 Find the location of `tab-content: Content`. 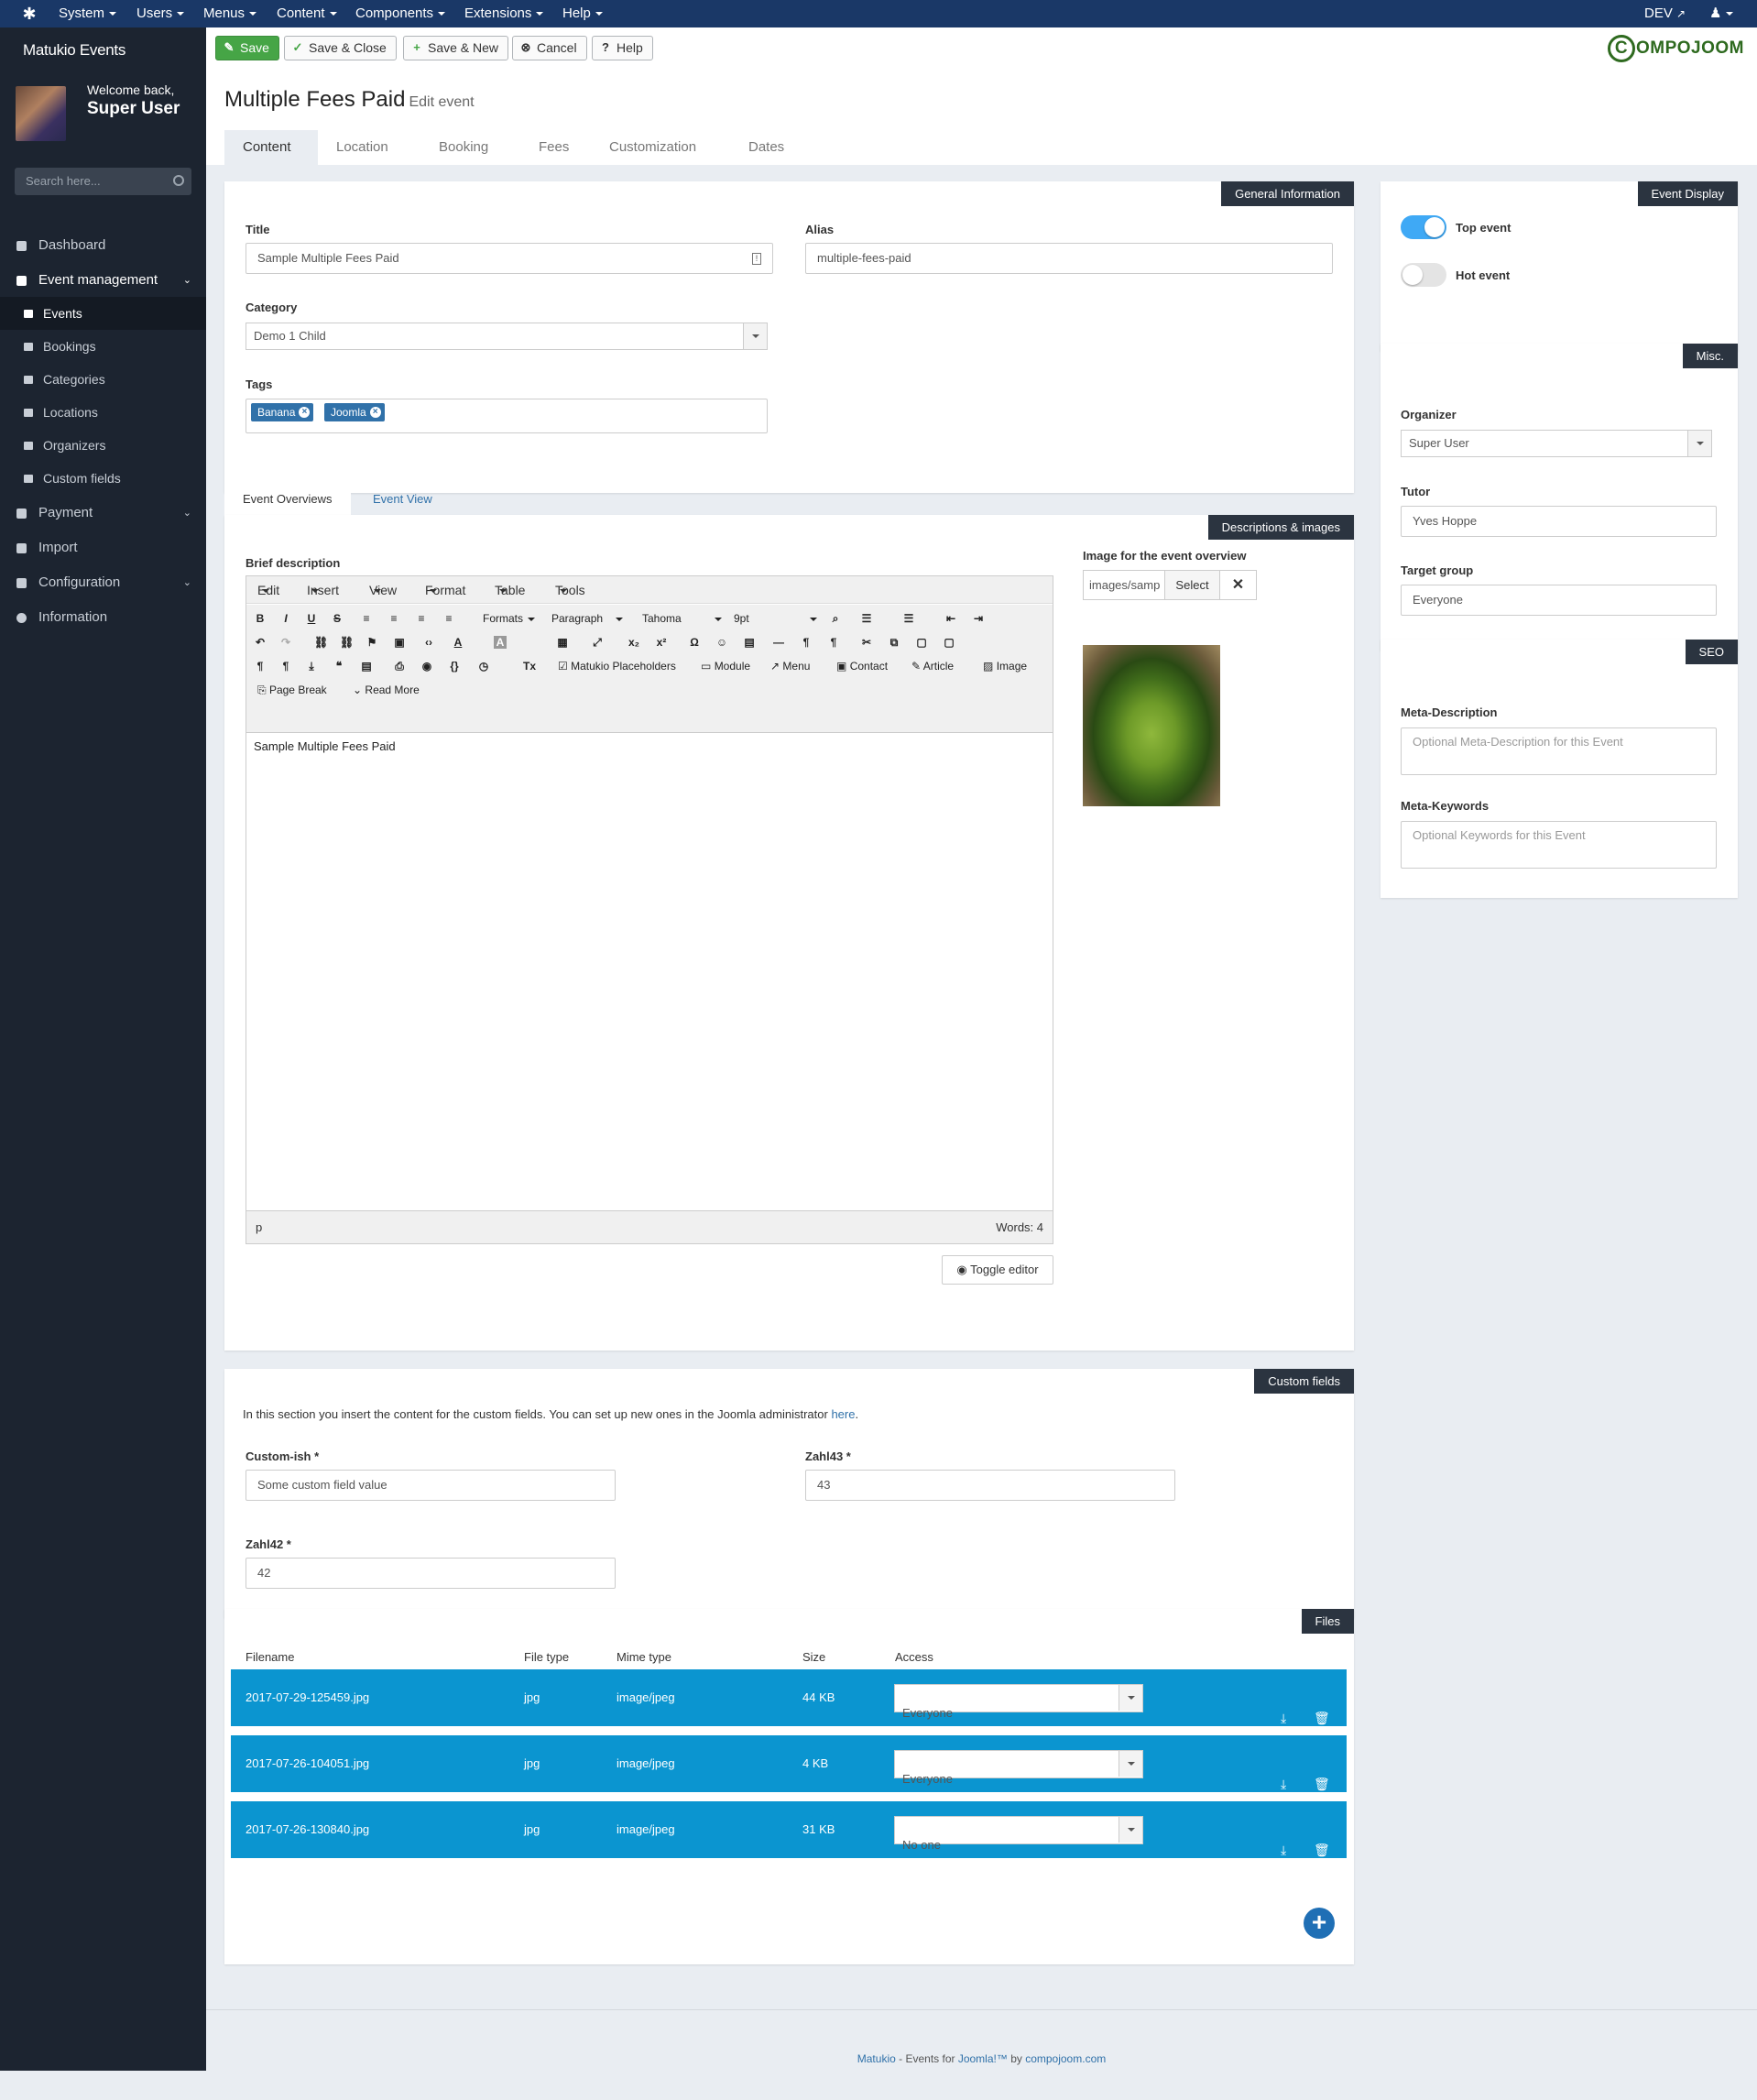

tab-content: Content is located at coordinates (271, 147).